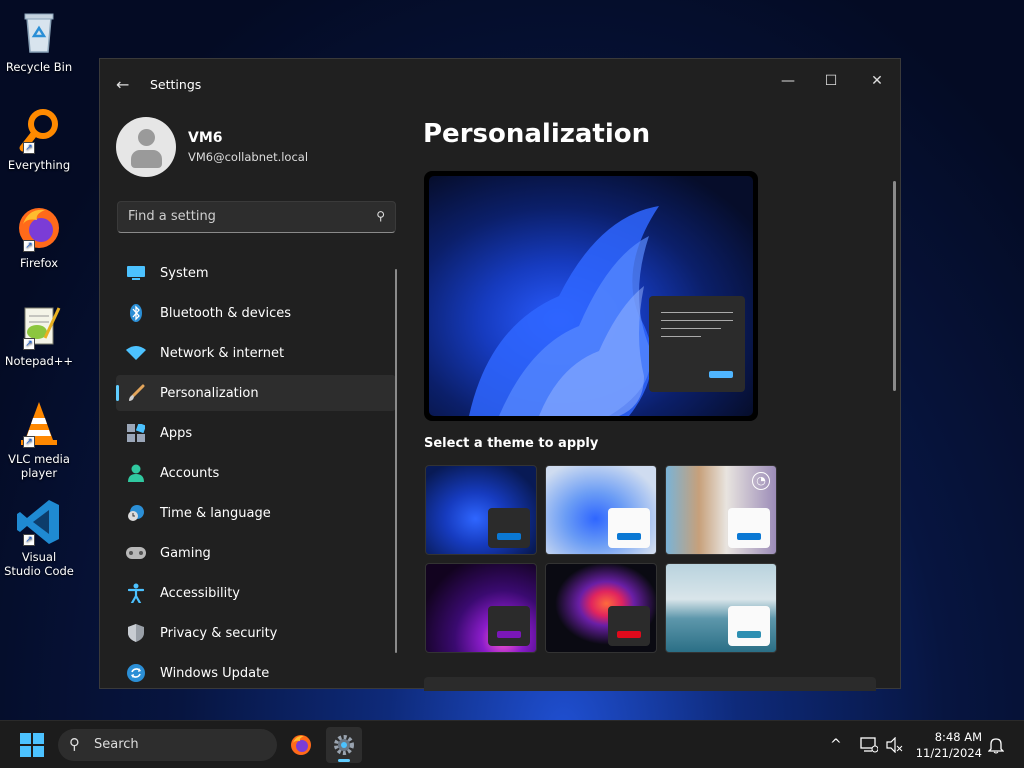 The image size is (1024, 768). I want to click on update-sync-icon, so click(136, 673).